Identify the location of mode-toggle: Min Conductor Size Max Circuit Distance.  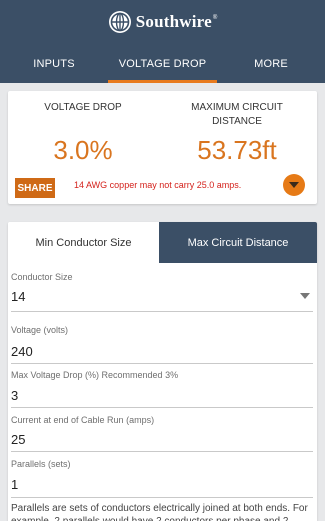
(162, 242).